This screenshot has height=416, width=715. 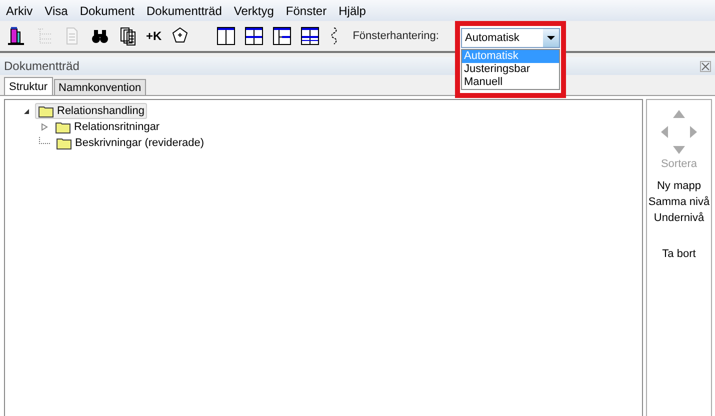 What do you see at coordinates (42, 66) in the screenshot?
I see `panel-title: Dokumentträd` at bounding box center [42, 66].